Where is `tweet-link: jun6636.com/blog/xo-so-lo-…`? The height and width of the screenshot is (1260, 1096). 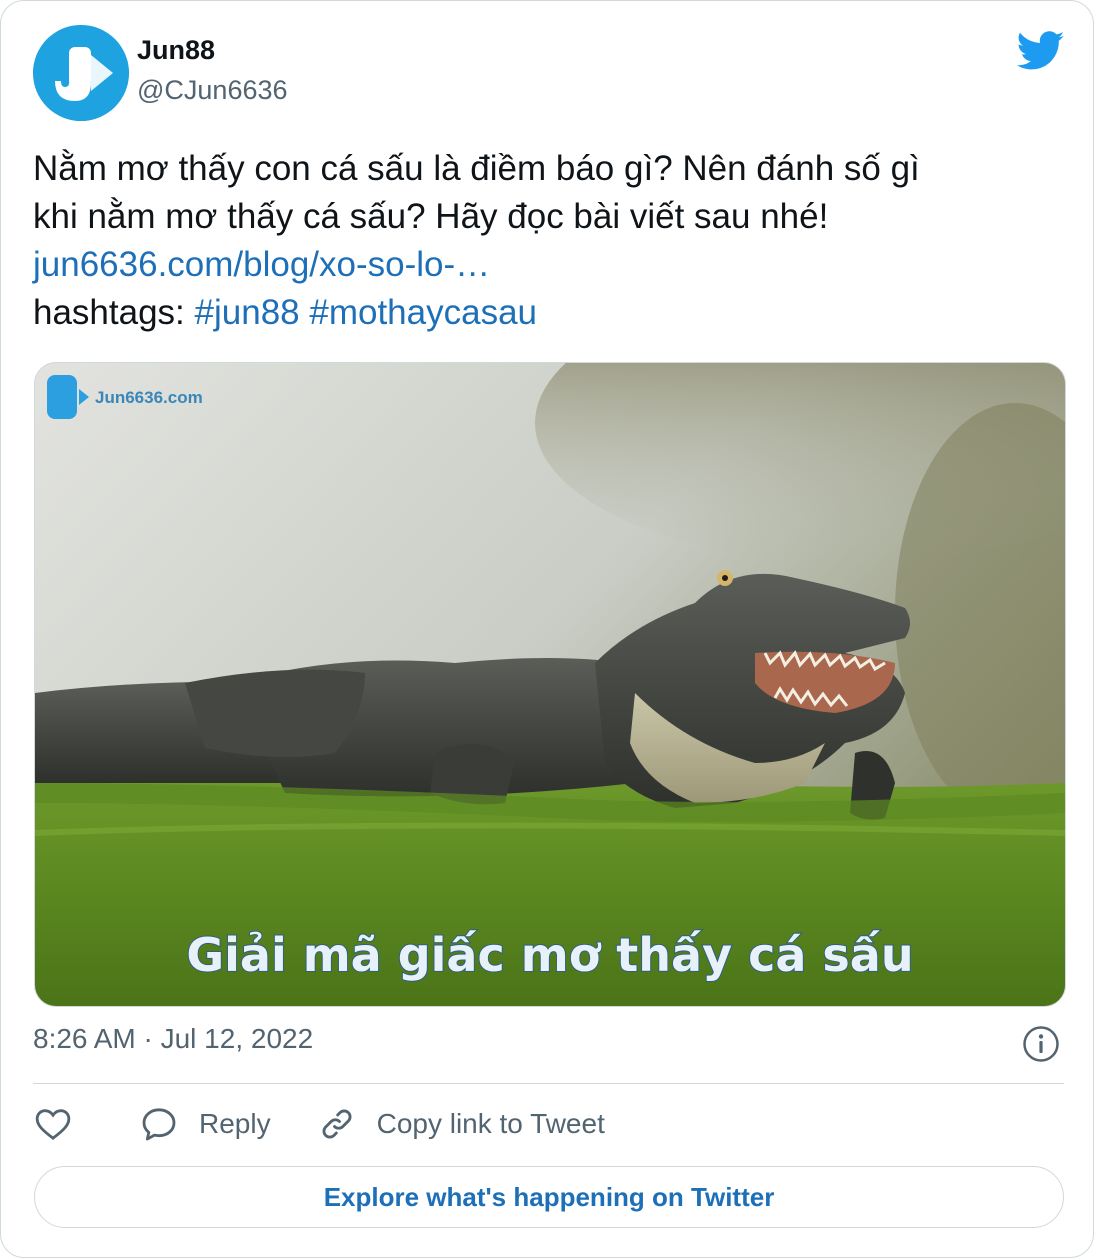
tweet-link: jun6636.com/blog/xo-so-lo-… is located at coordinates (548, 265).